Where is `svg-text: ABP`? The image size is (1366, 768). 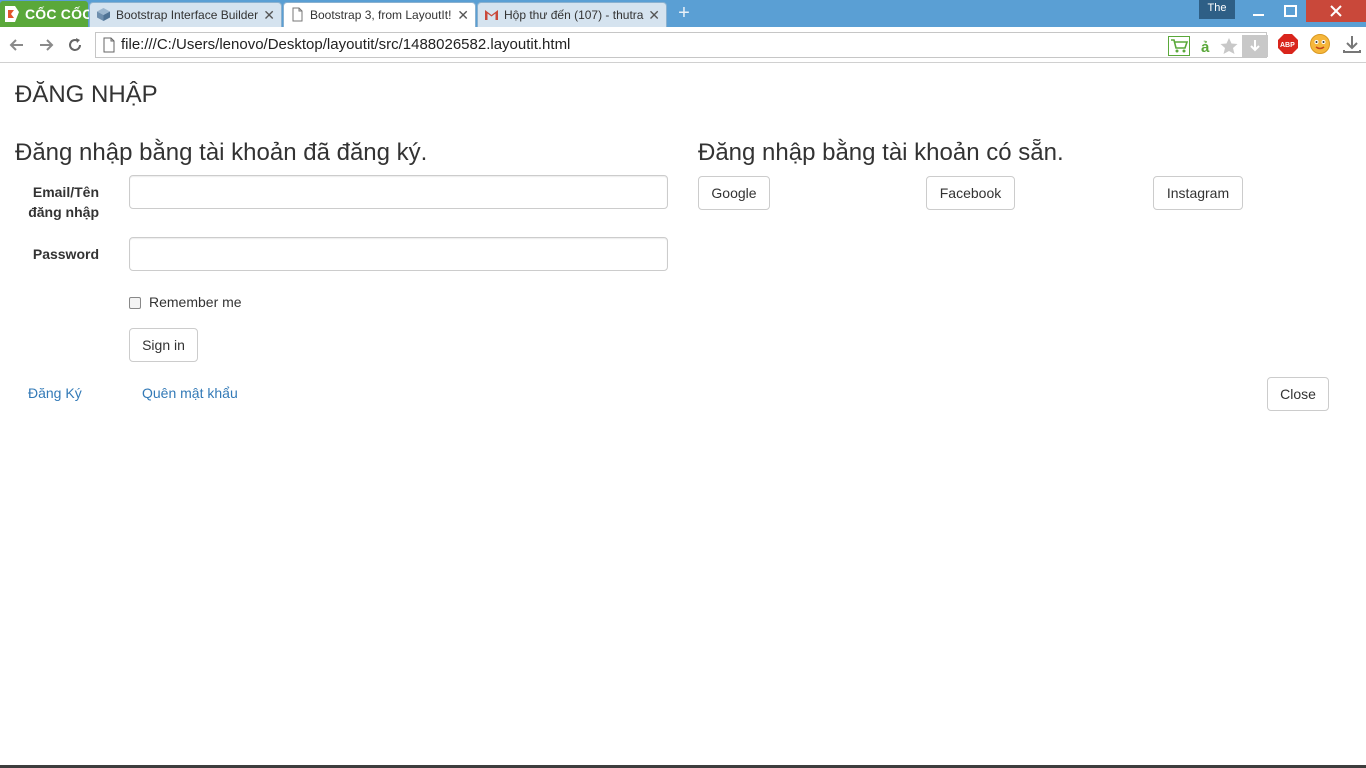
svg-text: ABP is located at coordinates (1287, 45).